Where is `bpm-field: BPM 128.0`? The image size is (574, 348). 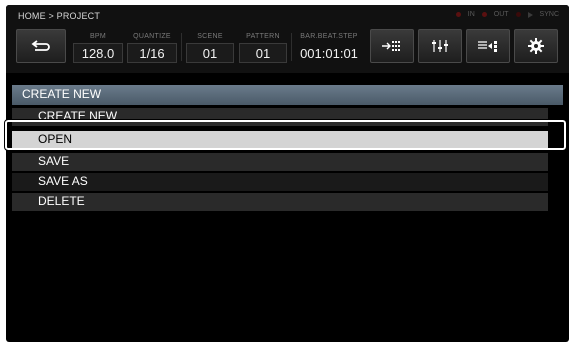
bpm-field: BPM 128.0 is located at coordinates (98, 47).